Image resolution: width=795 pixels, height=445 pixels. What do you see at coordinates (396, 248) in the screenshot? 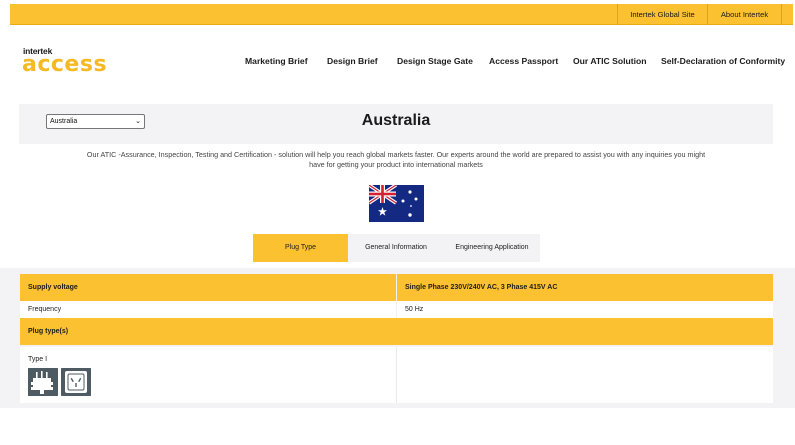
I see `tab-general-information: General Information` at bounding box center [396, 248].